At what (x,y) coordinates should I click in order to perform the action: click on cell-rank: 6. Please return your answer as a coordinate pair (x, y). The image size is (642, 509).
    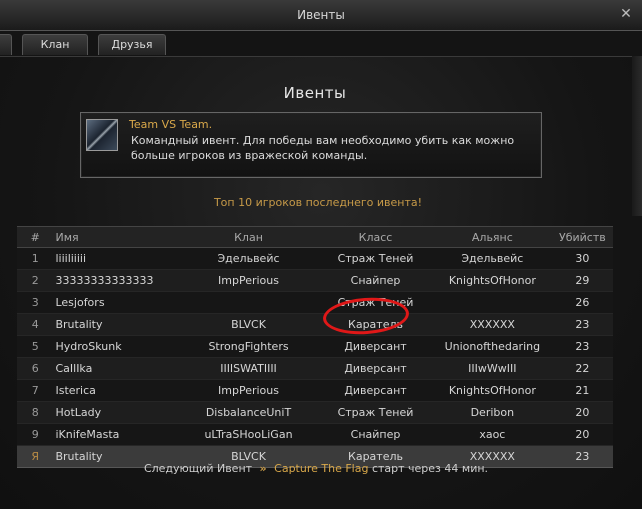
    Looking at the image, I should click on (35, 368).